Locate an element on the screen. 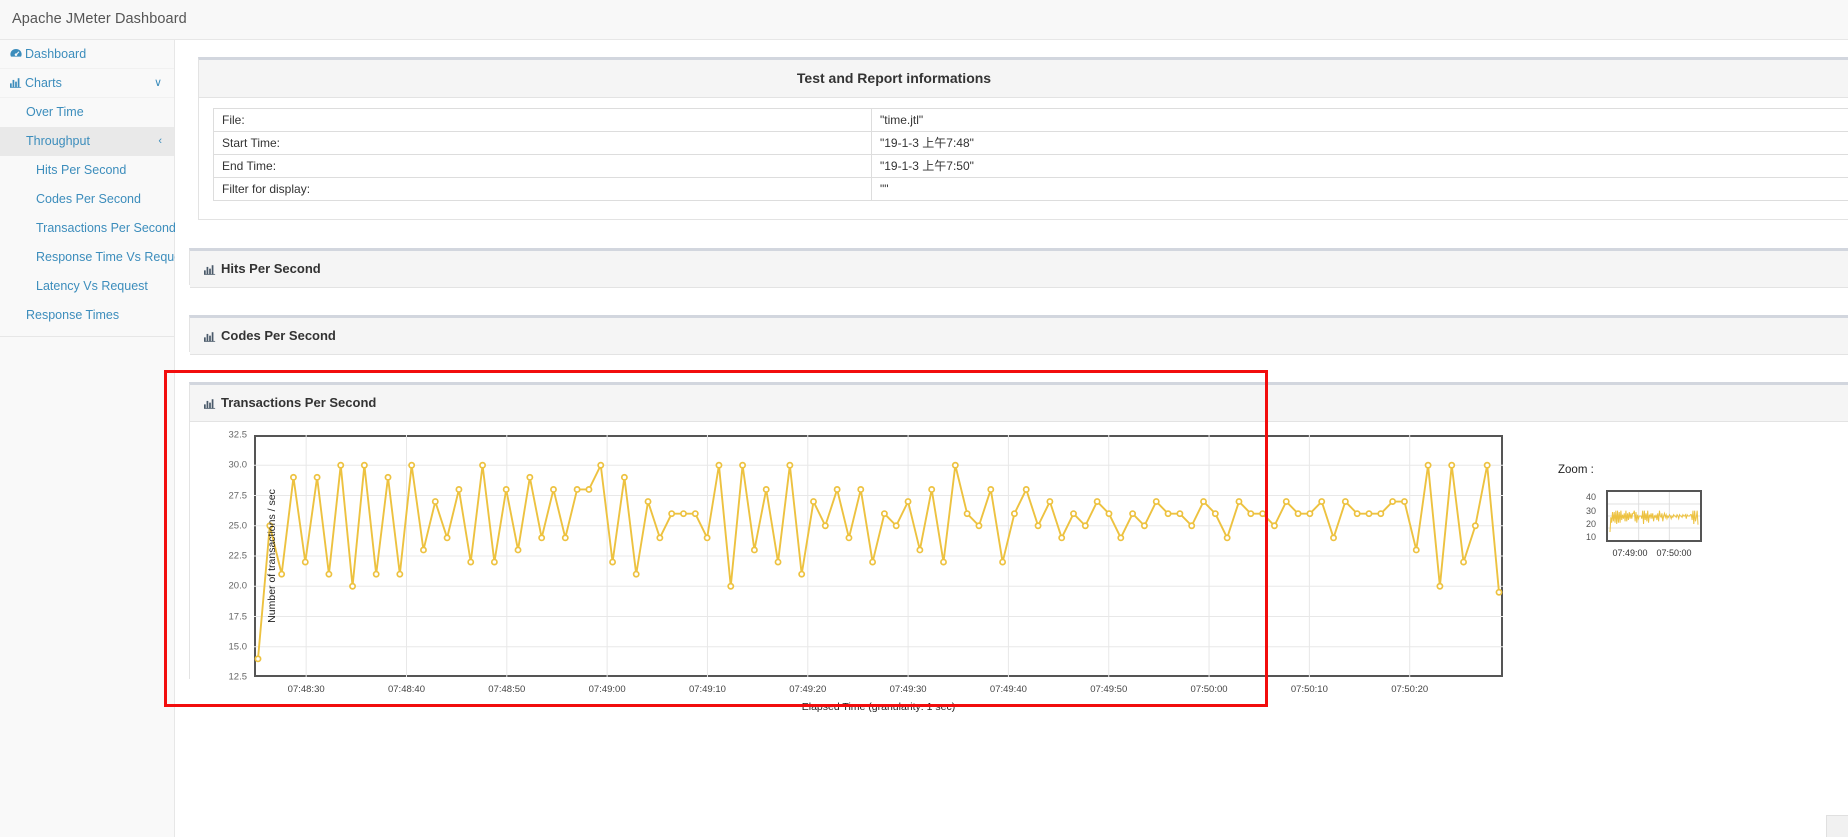  scrollbar-corner is located at coordinates (1837, 826).